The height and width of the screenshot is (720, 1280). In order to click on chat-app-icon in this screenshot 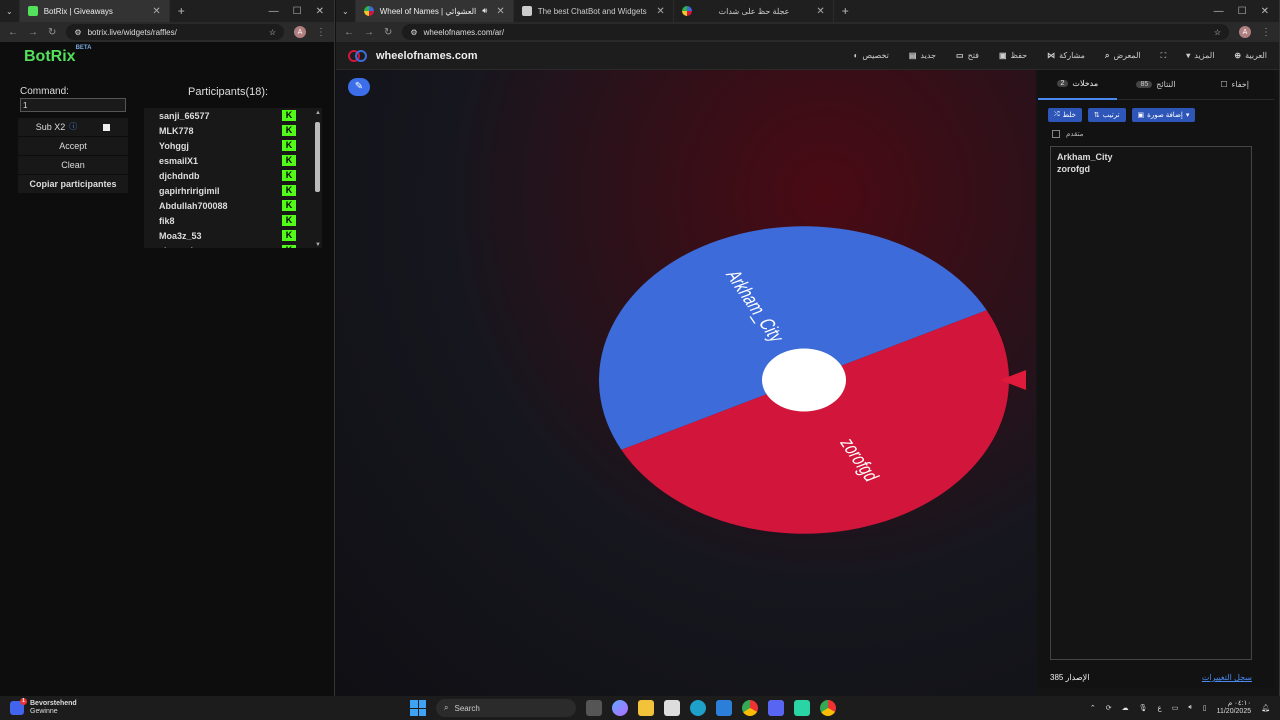, I will do `click(802, 708)`.